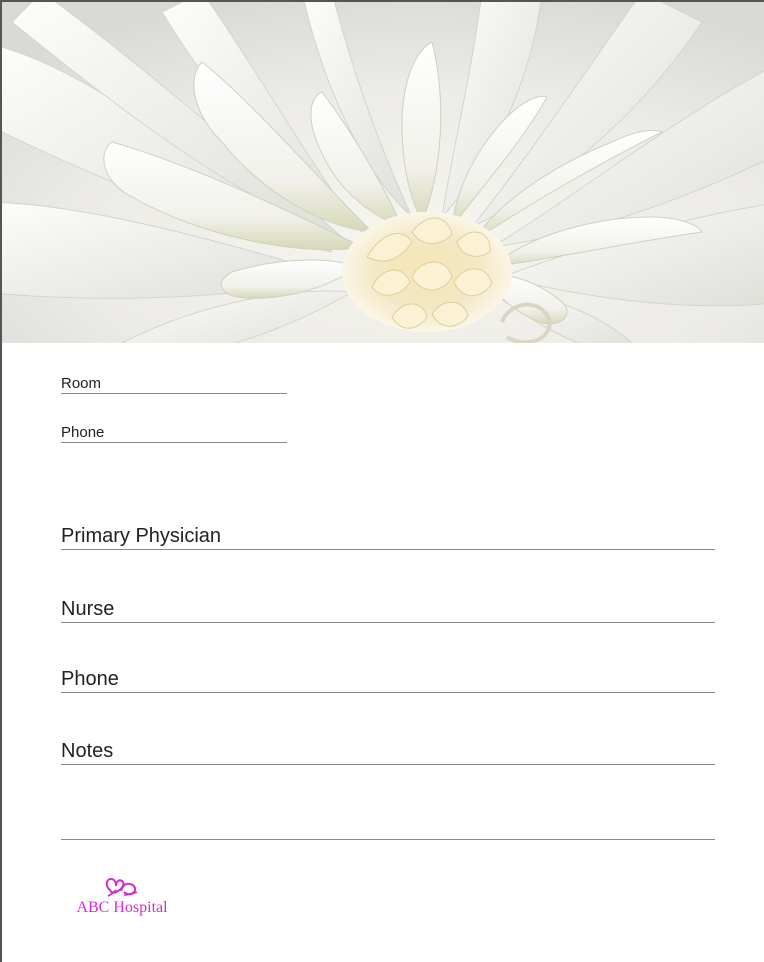  Describe the element at coordinates (81, 383) in the screenshot. I see `room-label: Room` at that location.